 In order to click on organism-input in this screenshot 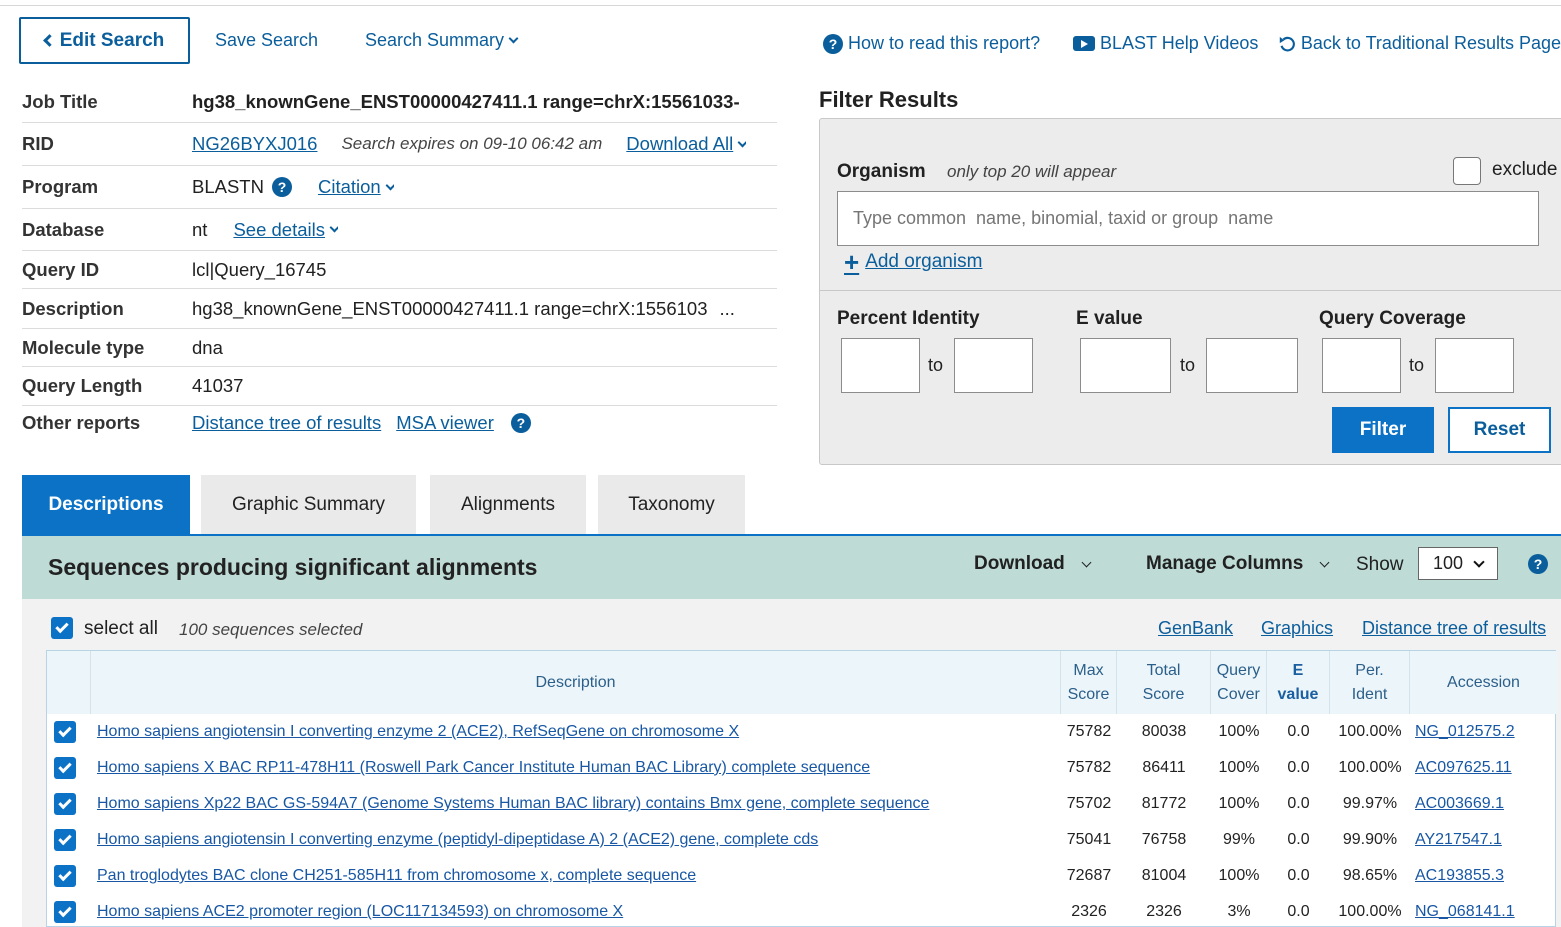, I will do `click(1188, 218)`.